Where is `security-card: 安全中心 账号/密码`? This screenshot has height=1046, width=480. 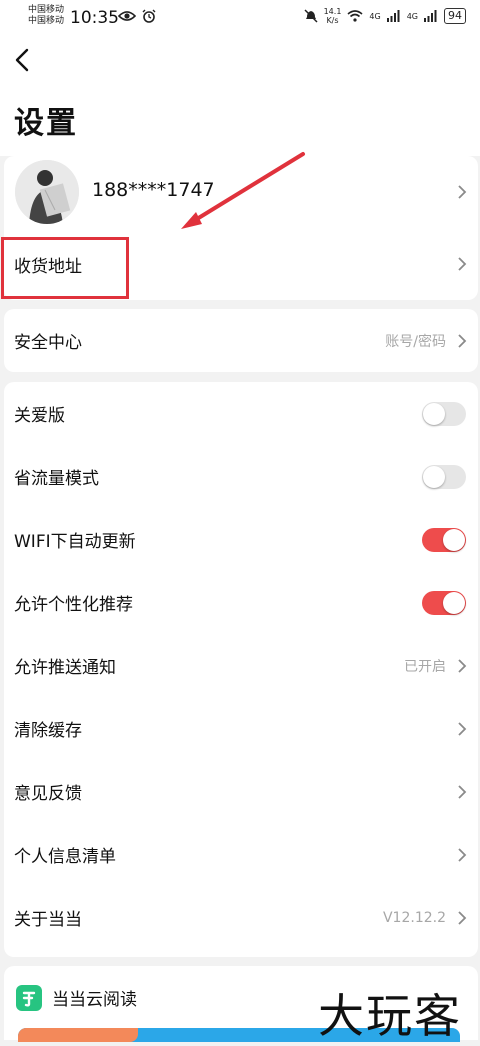 security-card: 安全中心 账号/密码 is located at coordinates (241, 340).